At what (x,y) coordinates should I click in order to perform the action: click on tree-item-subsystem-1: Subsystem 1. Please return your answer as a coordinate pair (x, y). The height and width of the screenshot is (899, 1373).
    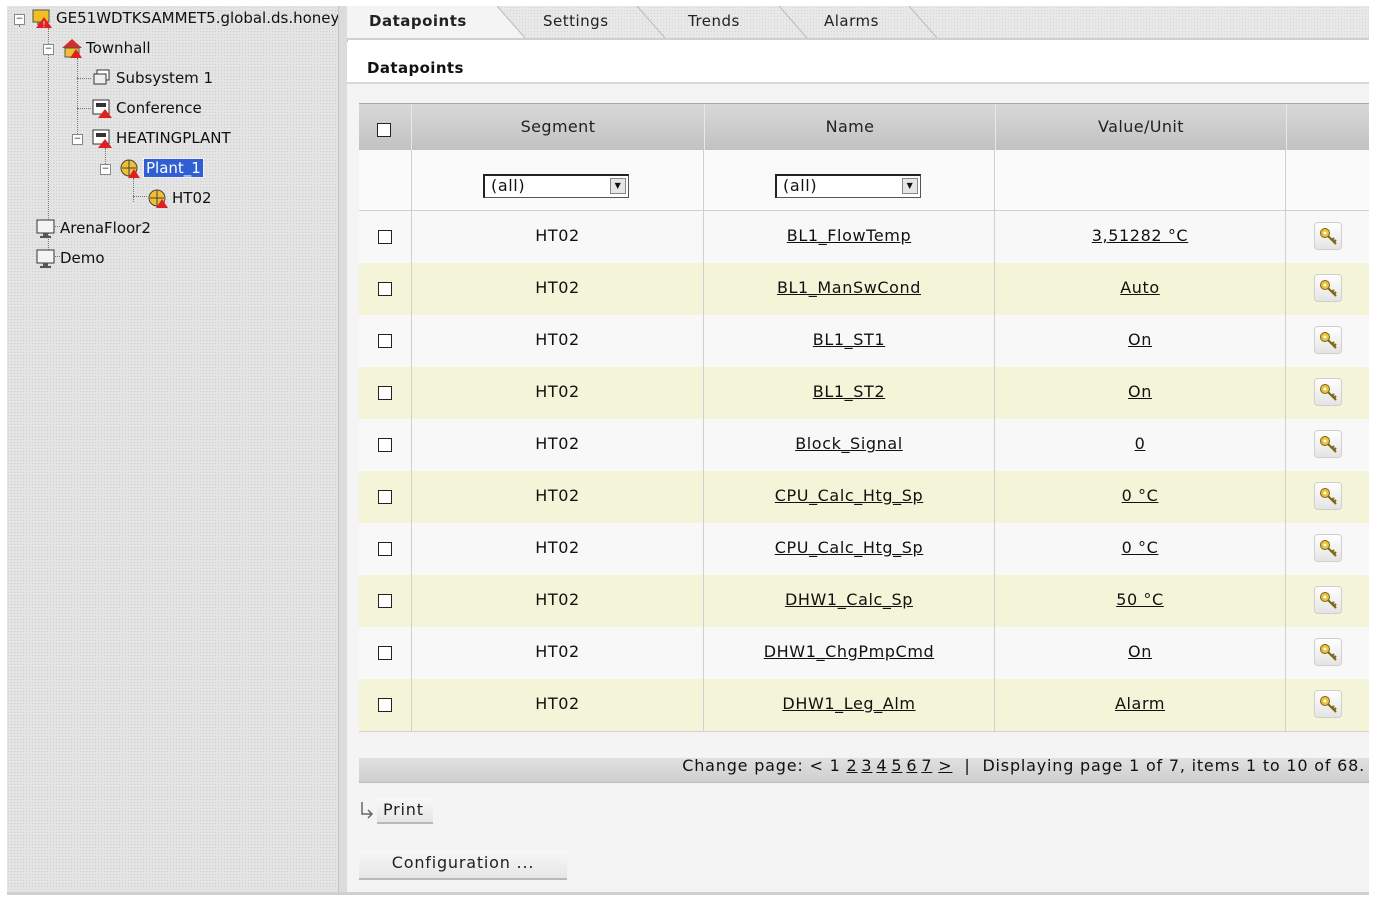
    Looking at the image, I should click on (152, 78).